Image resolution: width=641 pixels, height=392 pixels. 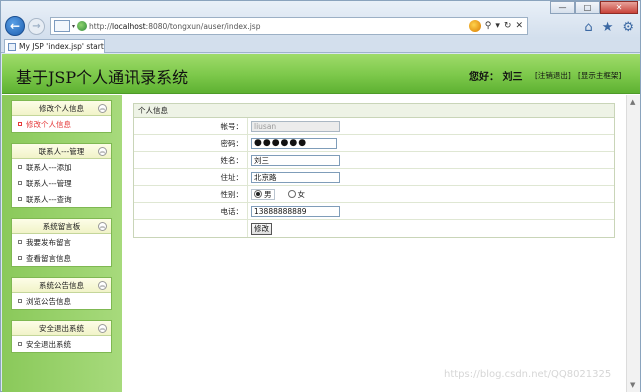 I want to click on home-icon: ⌂, so click(x=588, y=27).